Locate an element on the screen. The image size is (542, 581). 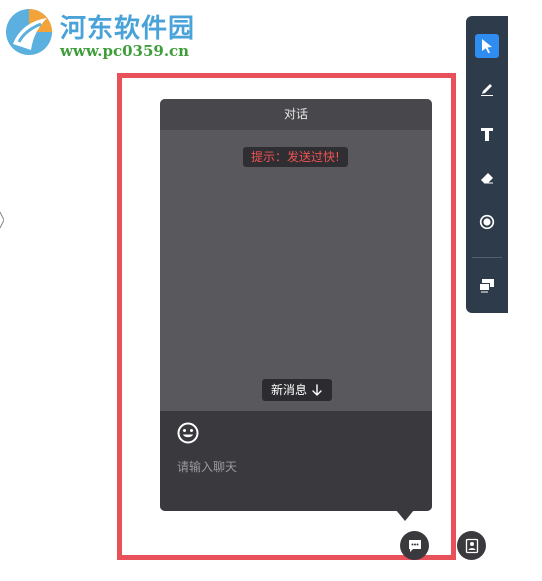
tool-circle is located at coordinates (487, 222).